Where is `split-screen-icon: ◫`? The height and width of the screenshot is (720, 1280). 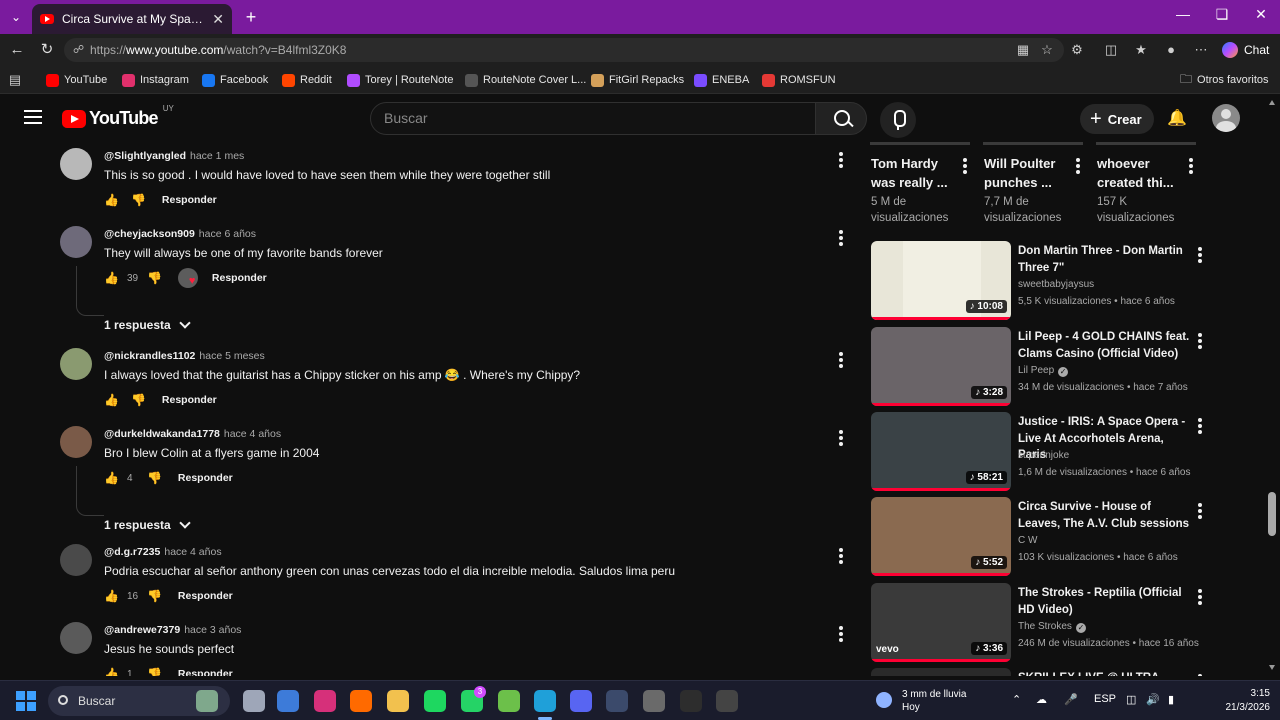 split-screen-icon: ◫ is located at coordinates (1111, 50).